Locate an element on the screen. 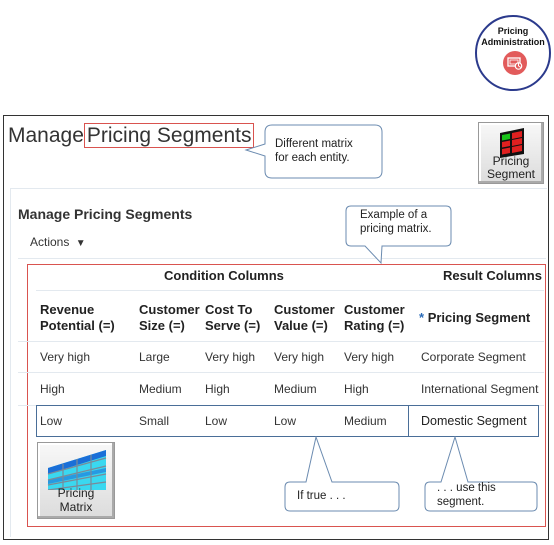 The height and width of the screenshot is (545, 554). group-result-columns: Result Columns is located at coordinates (492, 275).